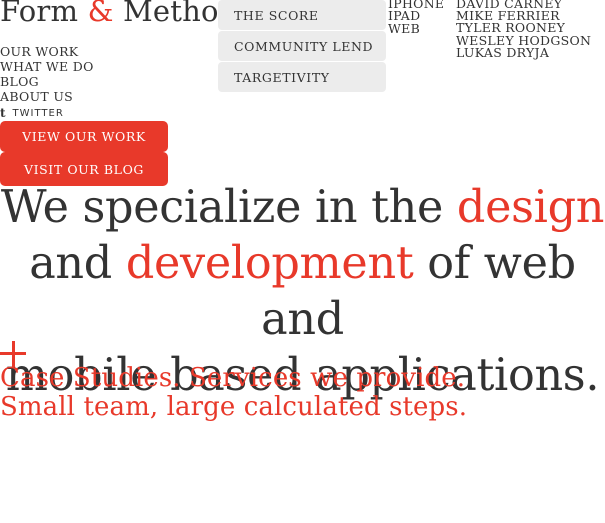  Describe the element at coordinates (47, 66) in the screenshot. I see `nav-item-what-we-do: WHAT WE DO` at that location.